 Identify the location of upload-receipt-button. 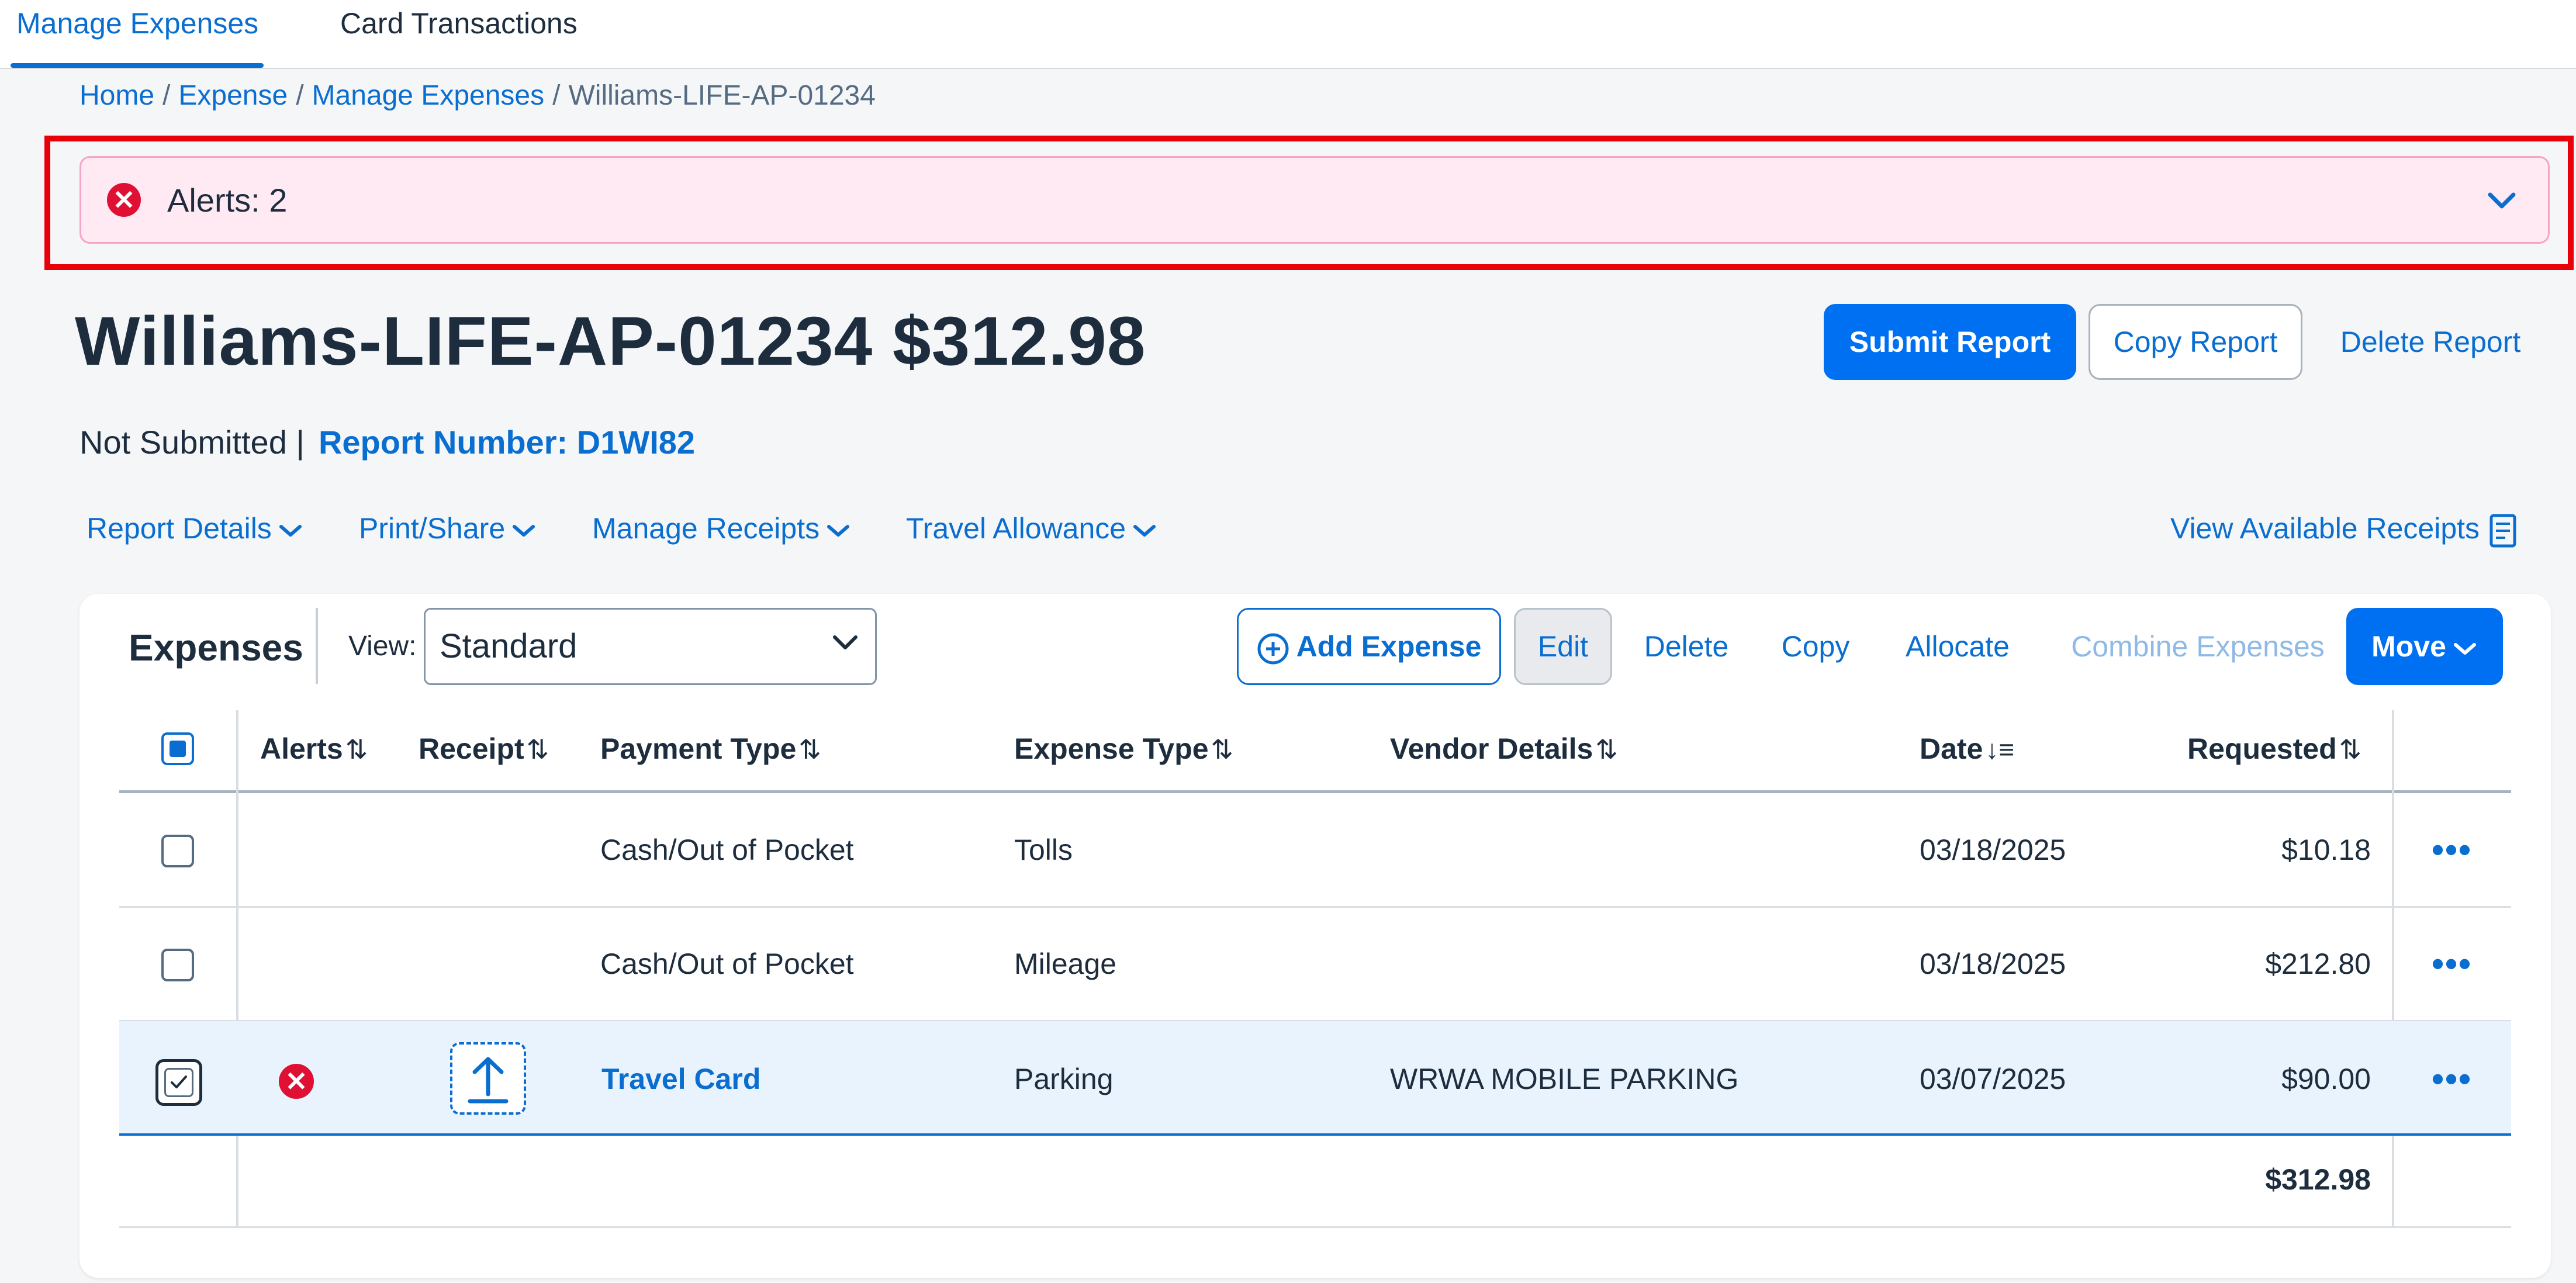
(488, 1078).